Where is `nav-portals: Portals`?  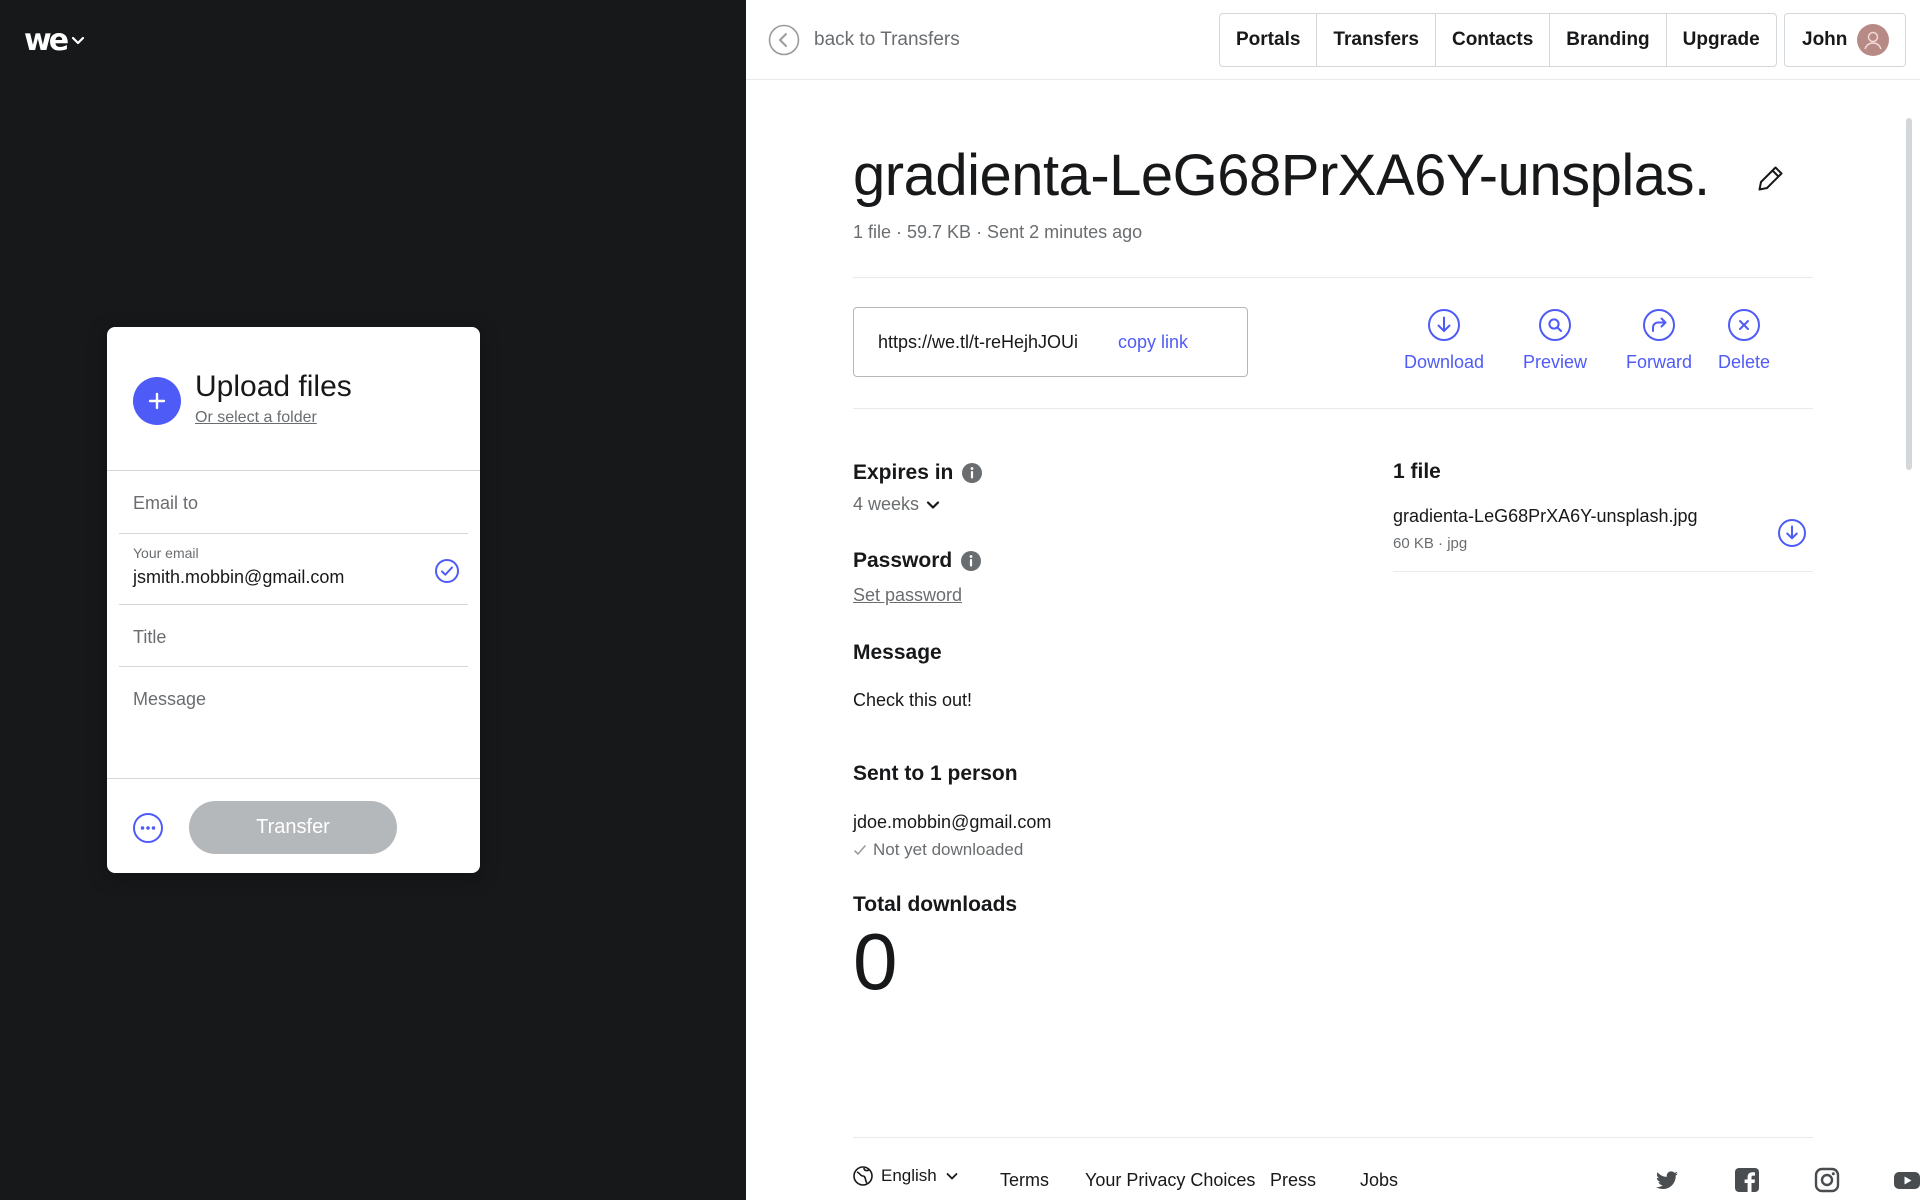
nav-portals: Portals is located at coordinates (1269, 40).